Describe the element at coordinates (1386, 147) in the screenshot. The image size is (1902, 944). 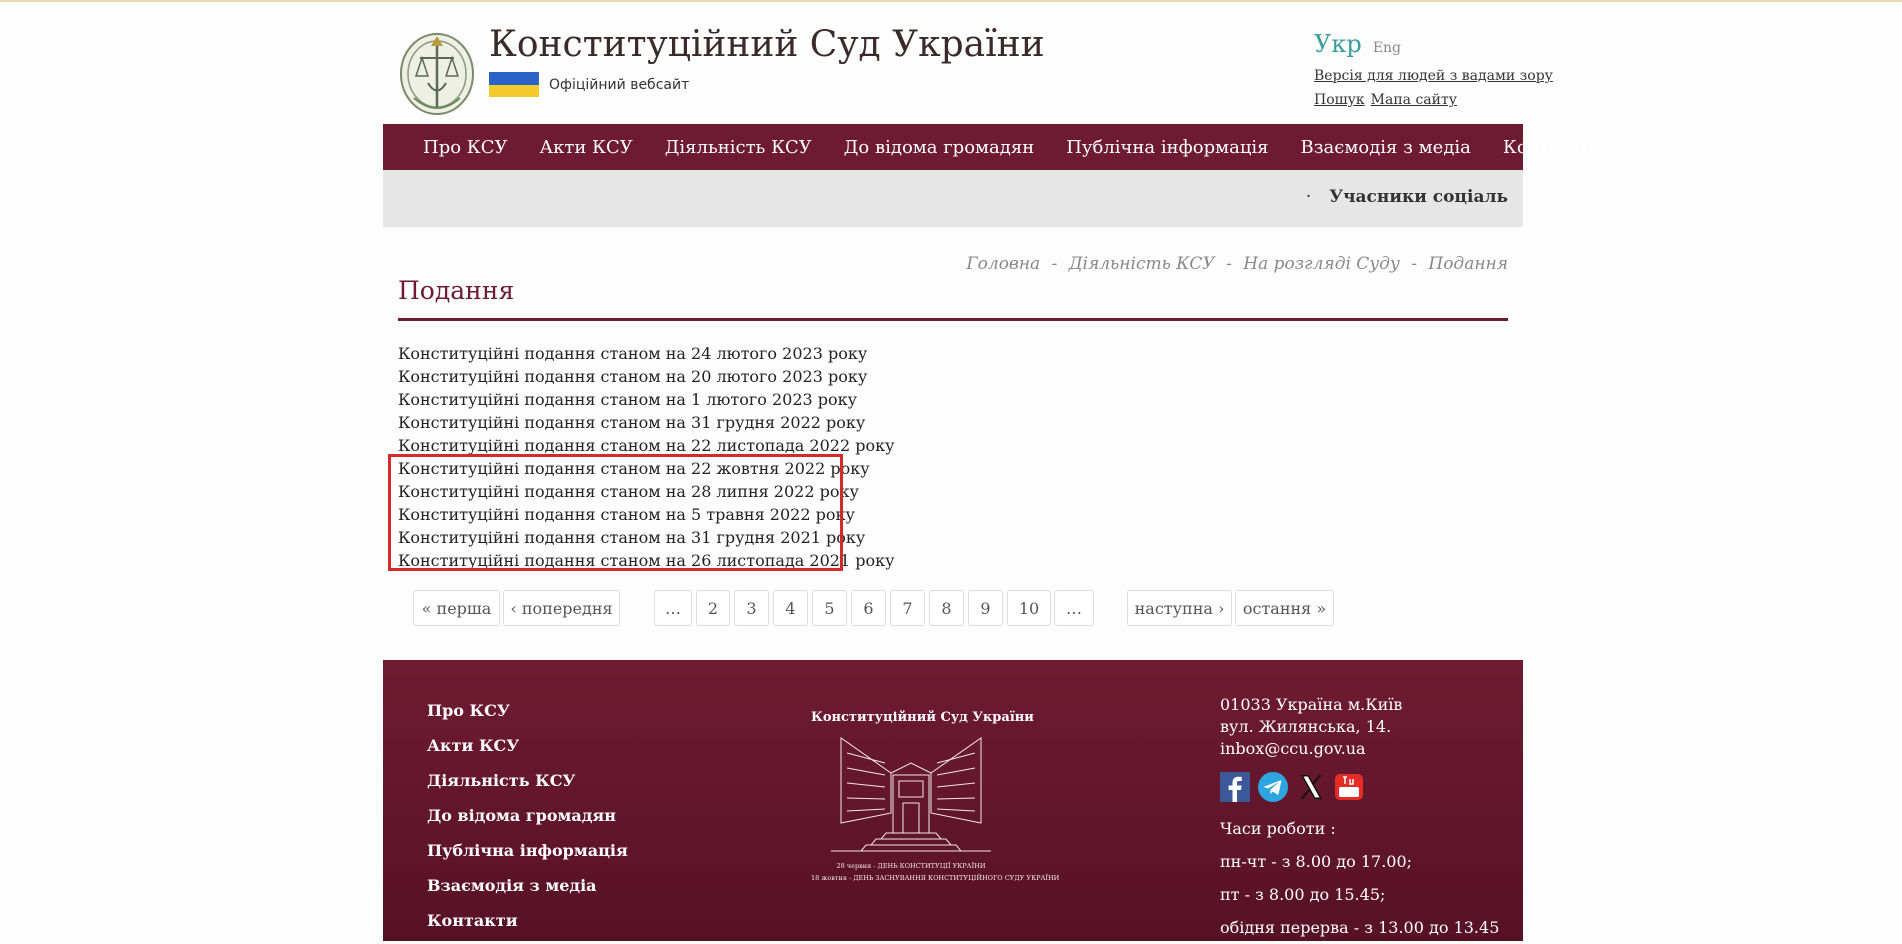
I see `nav-item-media: Взаємодія з медіа` at that location.